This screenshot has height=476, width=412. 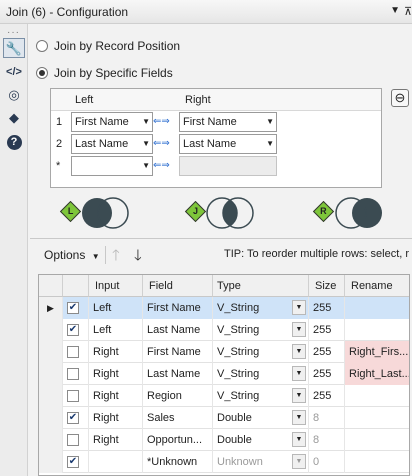 What do you see at coordinates (116, 257) in the screenshot?
I see `move-up-icon: 🡑` at bounding box center [116, 257].